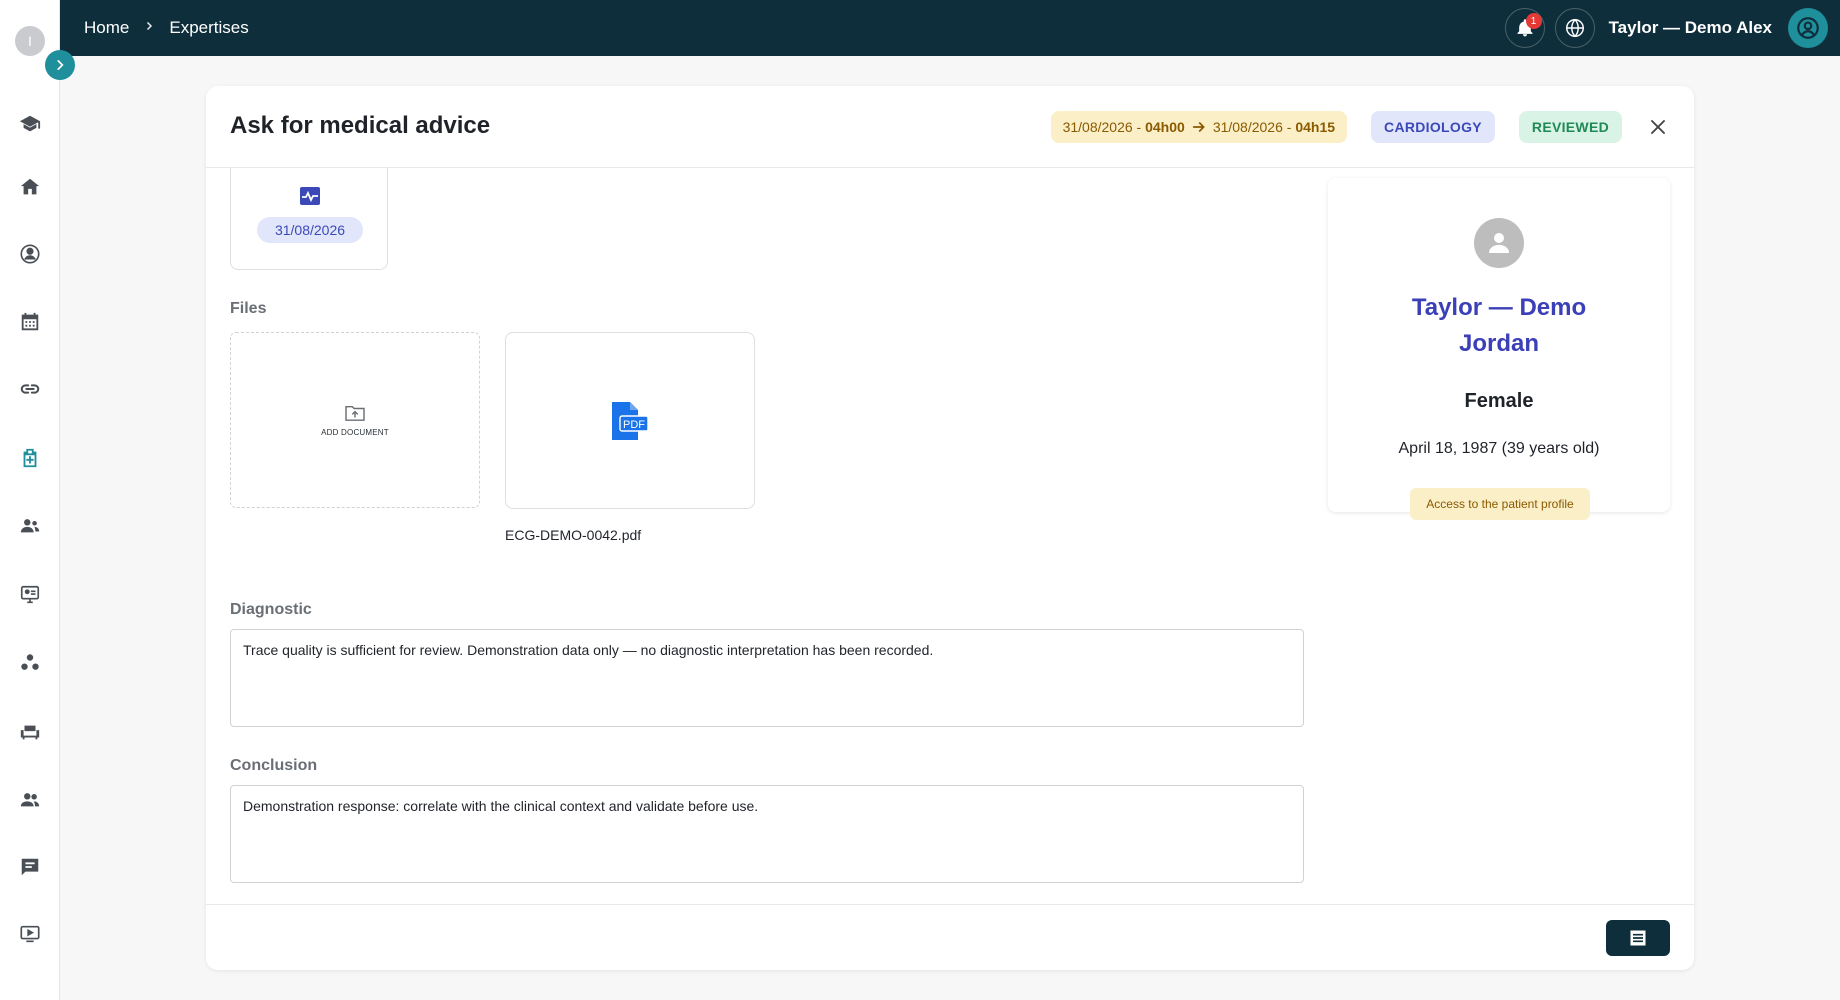  I want to click on account-circle-icon, so click(1808, 28).